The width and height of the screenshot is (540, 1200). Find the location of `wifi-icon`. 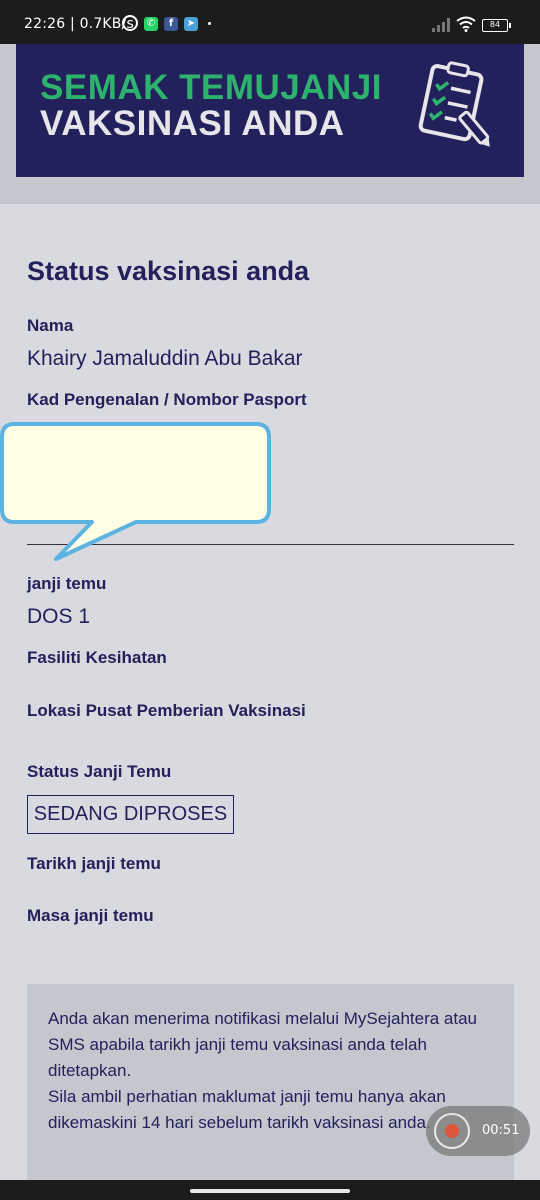

wifi-icon is located at coordinates (466, 24).